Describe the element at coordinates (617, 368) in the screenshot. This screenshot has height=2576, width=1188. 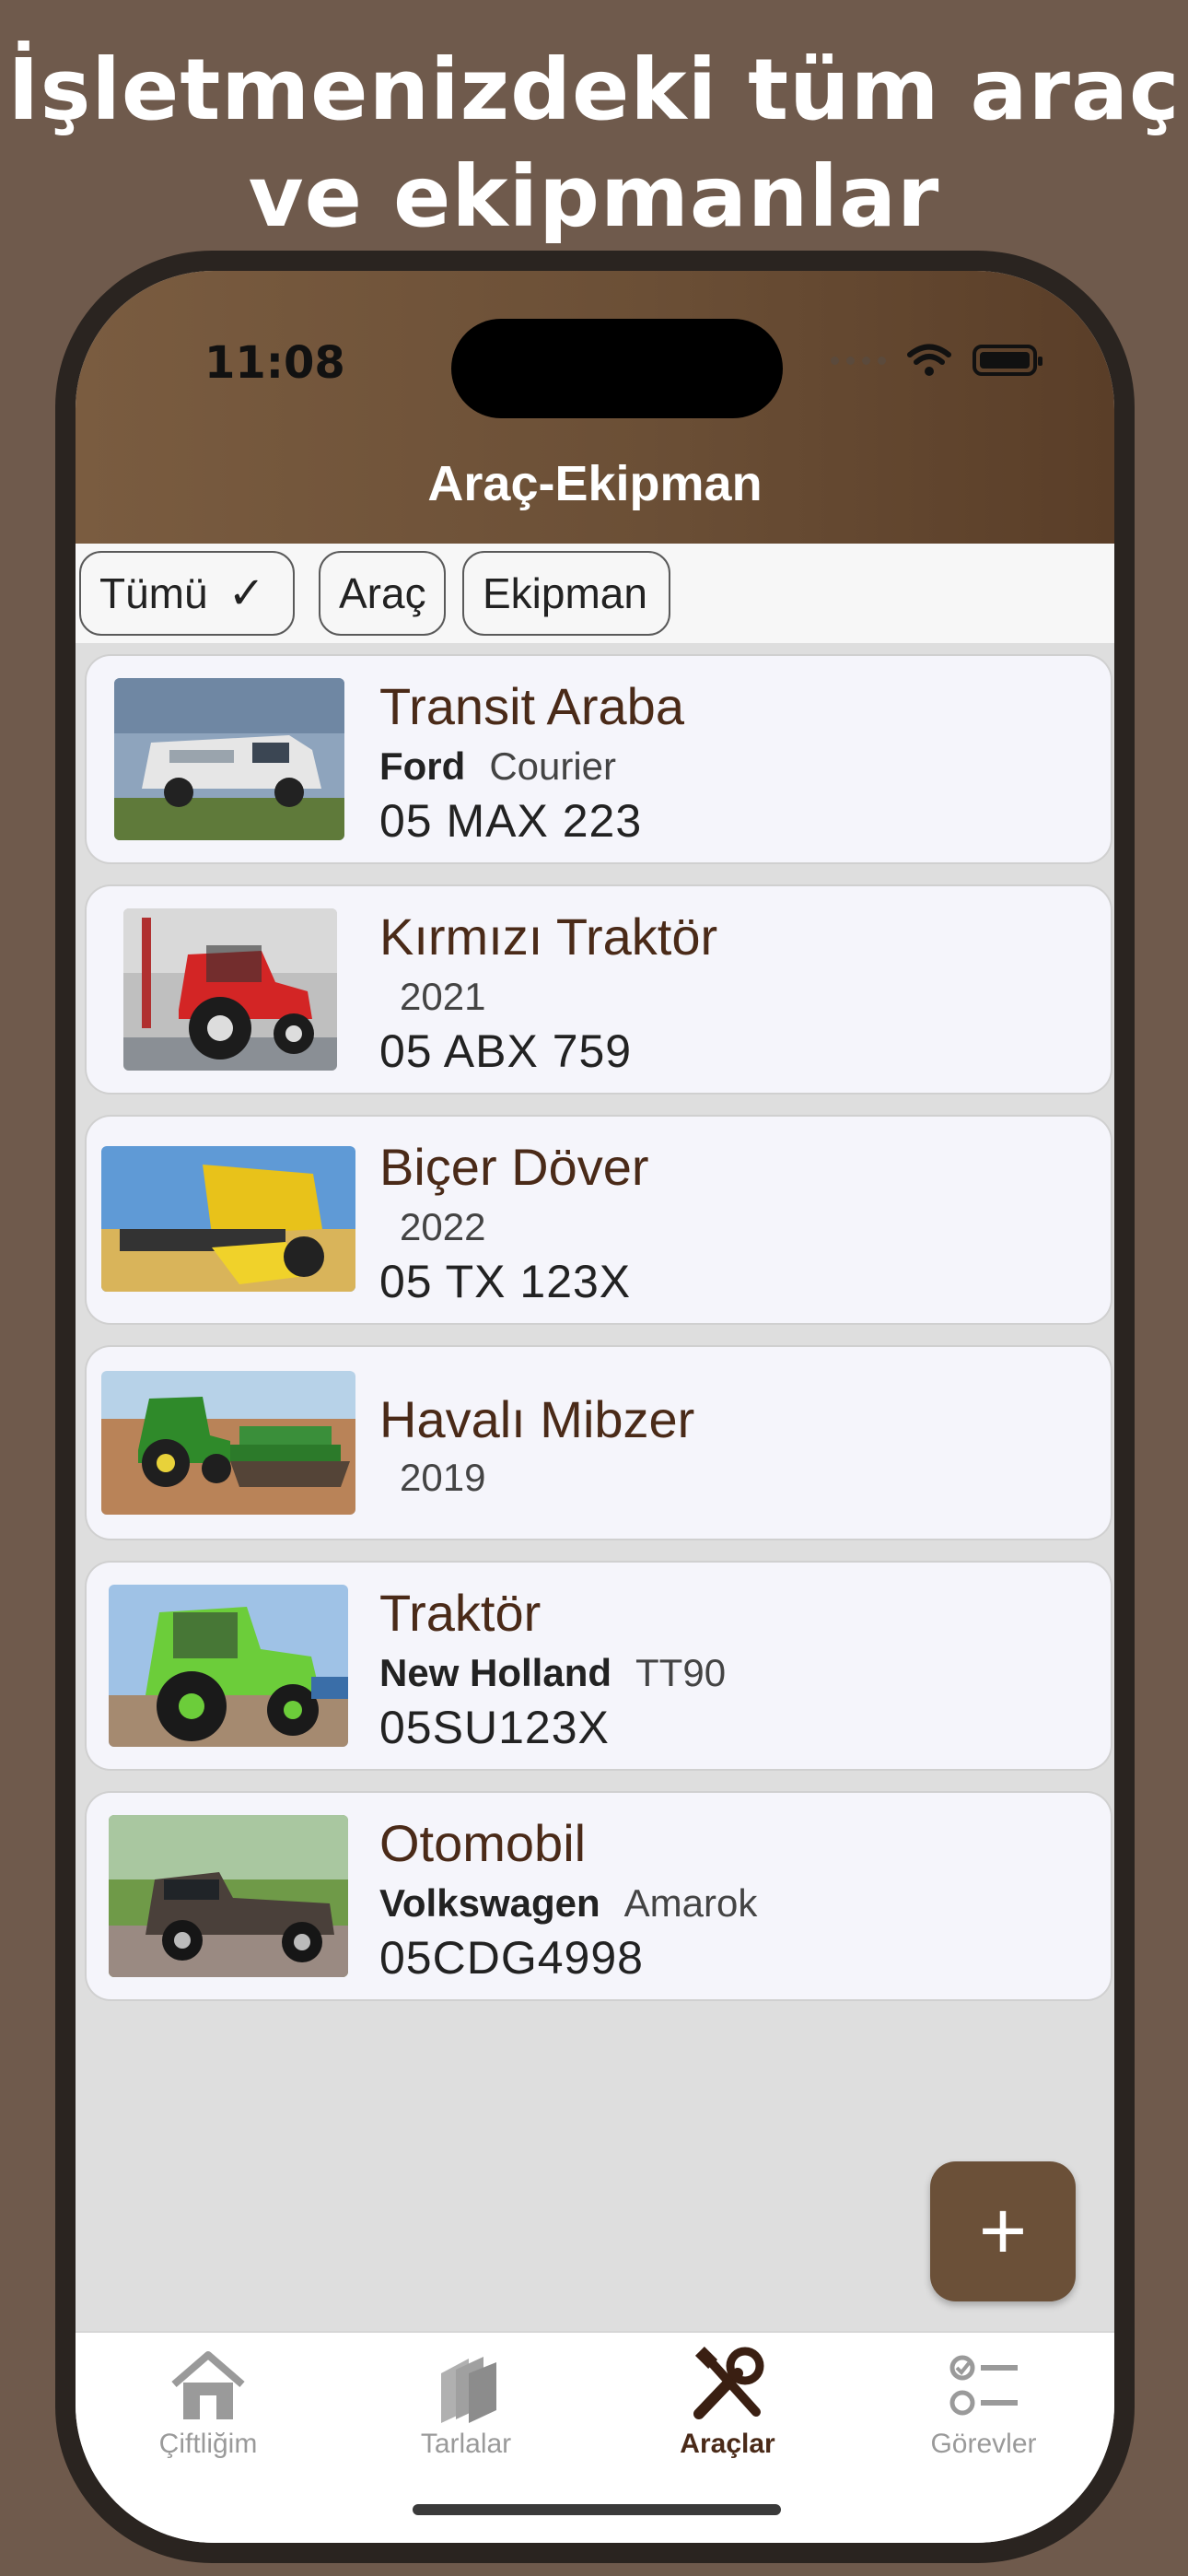
I see `dynamic-island` at that location.